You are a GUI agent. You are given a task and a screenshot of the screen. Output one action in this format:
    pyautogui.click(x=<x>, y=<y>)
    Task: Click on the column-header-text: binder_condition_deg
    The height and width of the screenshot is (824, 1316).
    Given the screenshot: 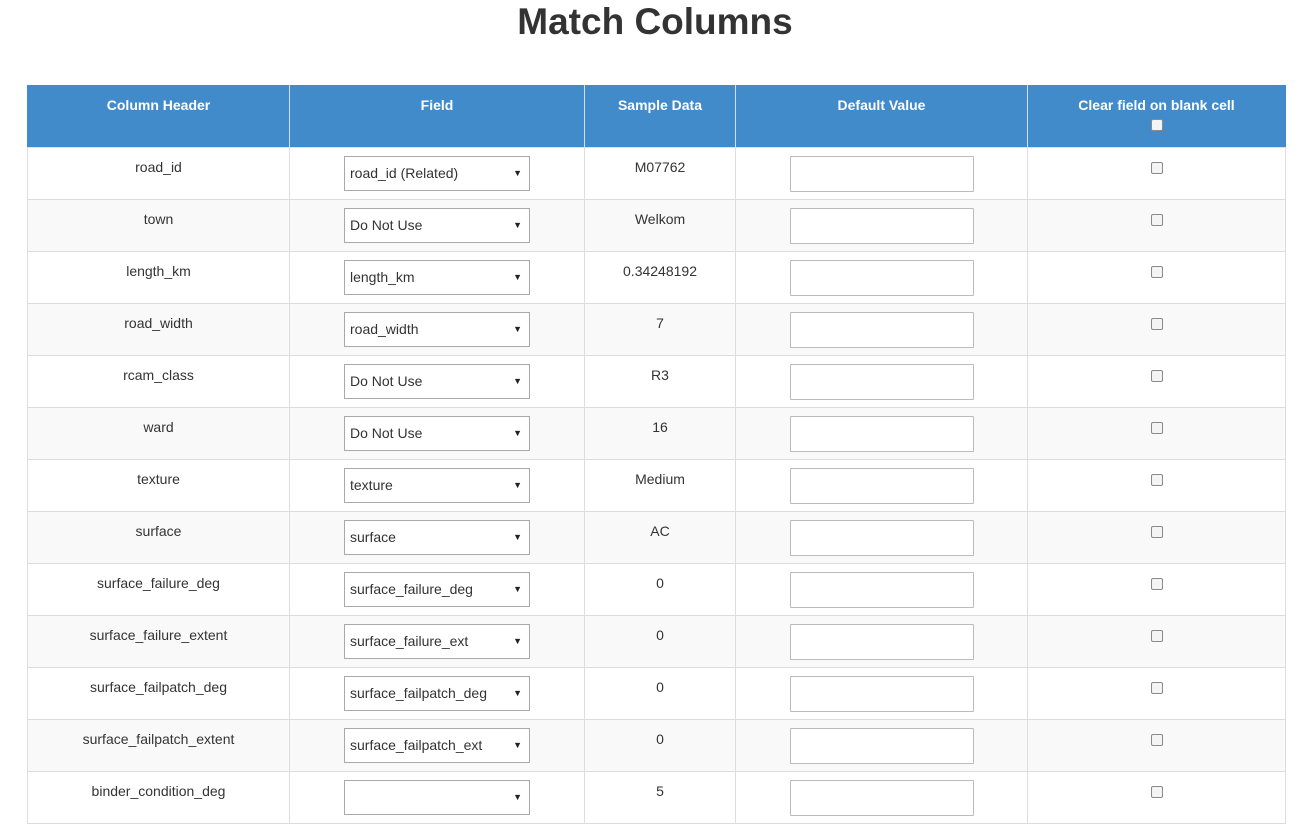 What is the action you would take?
    pyautogui.click(x=158, y=791)
    